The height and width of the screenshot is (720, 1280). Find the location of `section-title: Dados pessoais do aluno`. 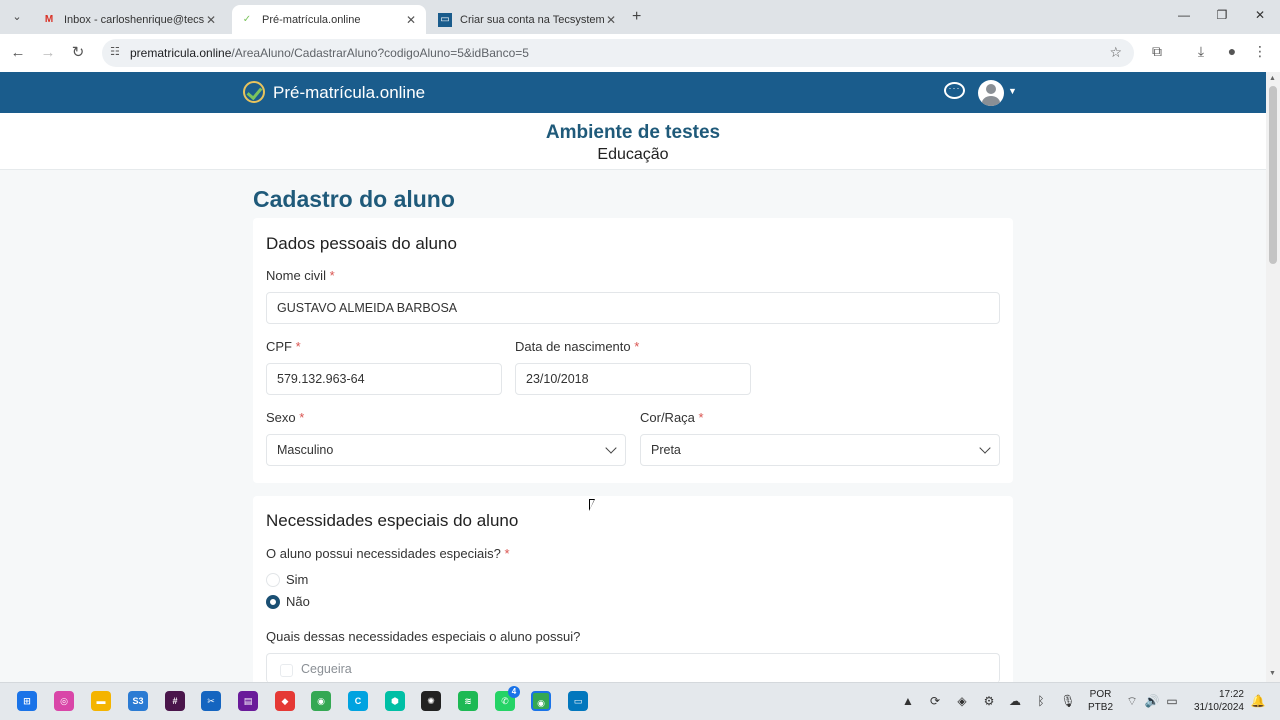

section-title: Dados pessoais do aluno is located at coordinates (361, 243).